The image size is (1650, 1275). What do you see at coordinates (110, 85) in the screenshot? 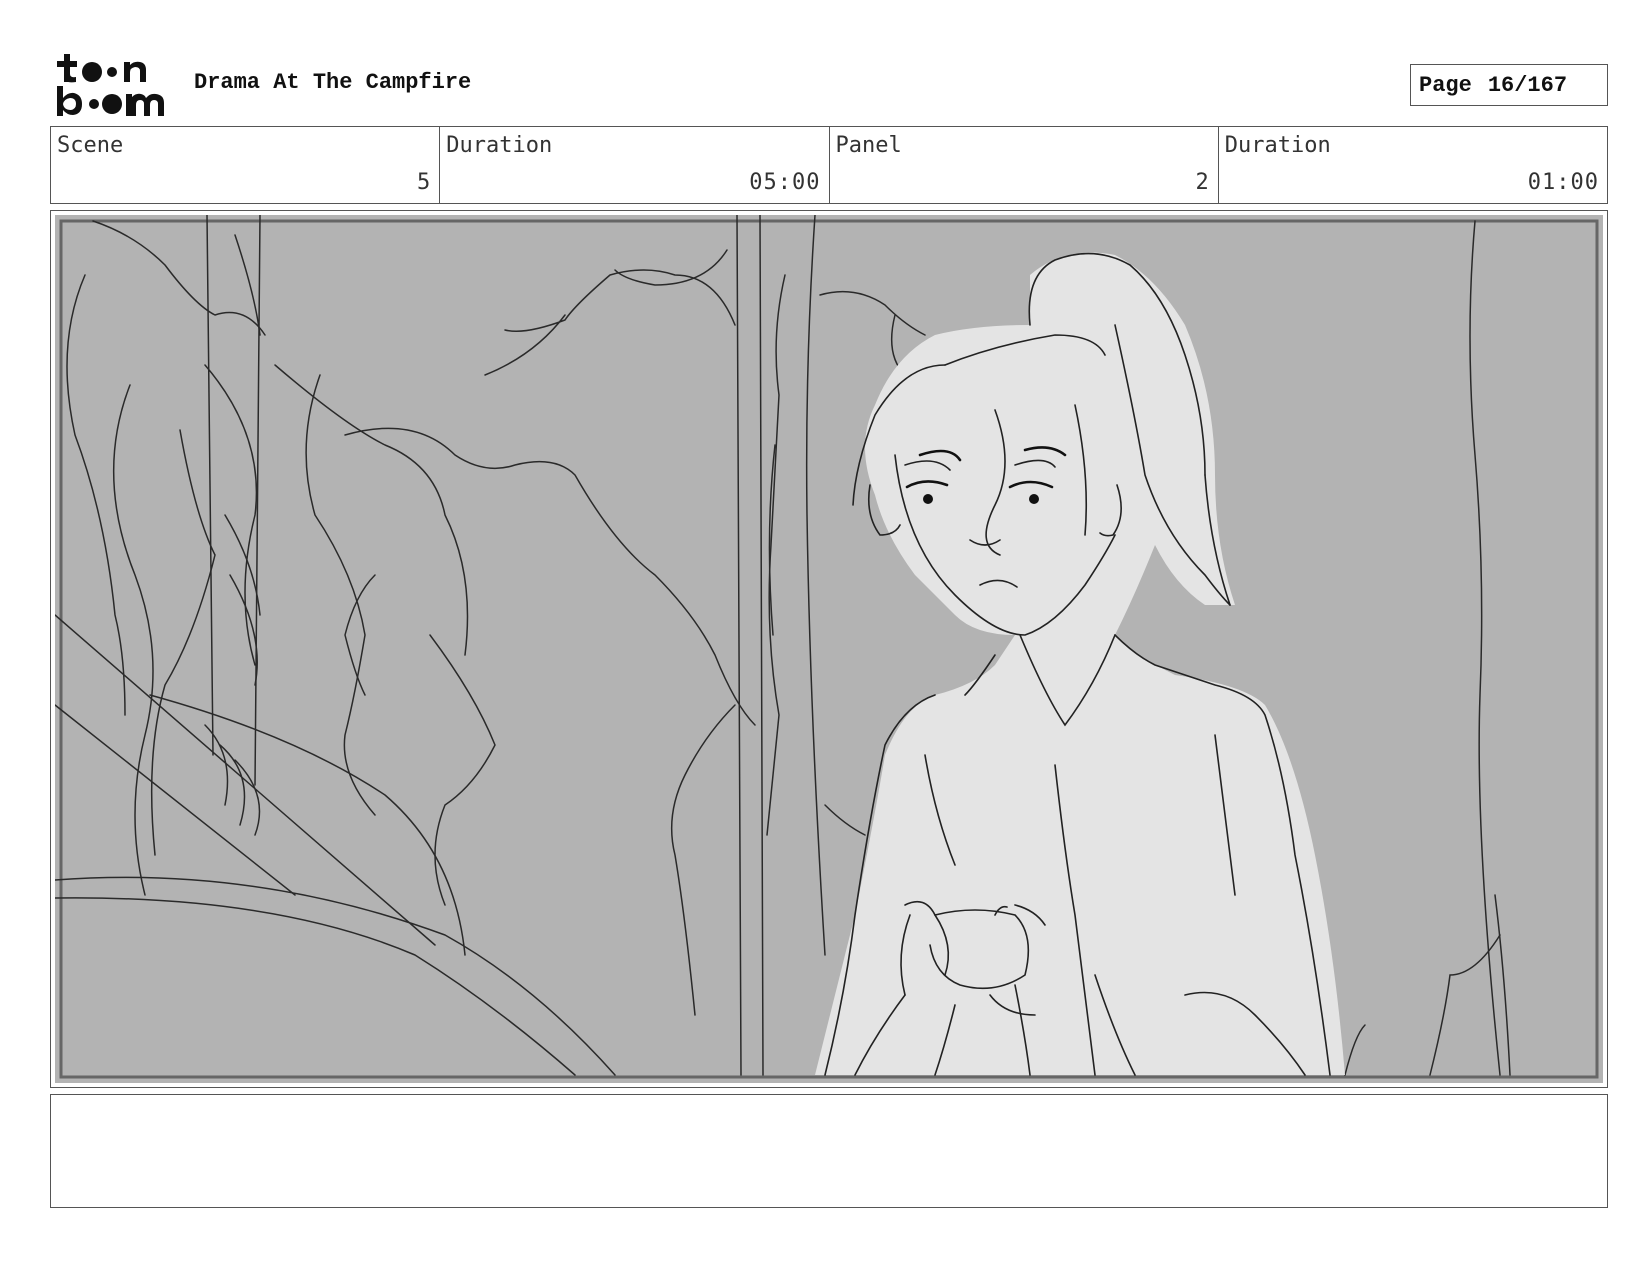
I see `toon-boom-logo` at bounding box center [110, 85].